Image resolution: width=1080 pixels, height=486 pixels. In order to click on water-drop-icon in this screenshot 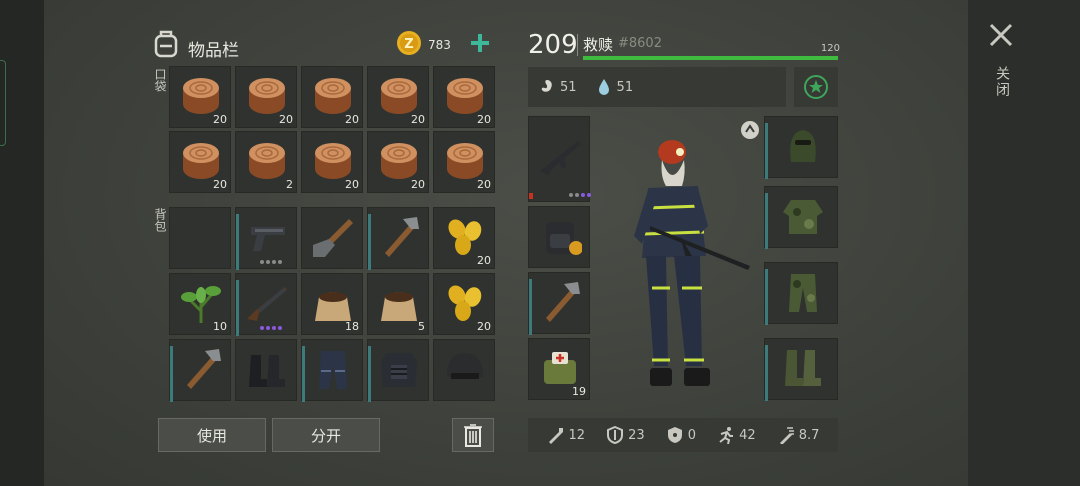, I will do `click(603, 87)`.